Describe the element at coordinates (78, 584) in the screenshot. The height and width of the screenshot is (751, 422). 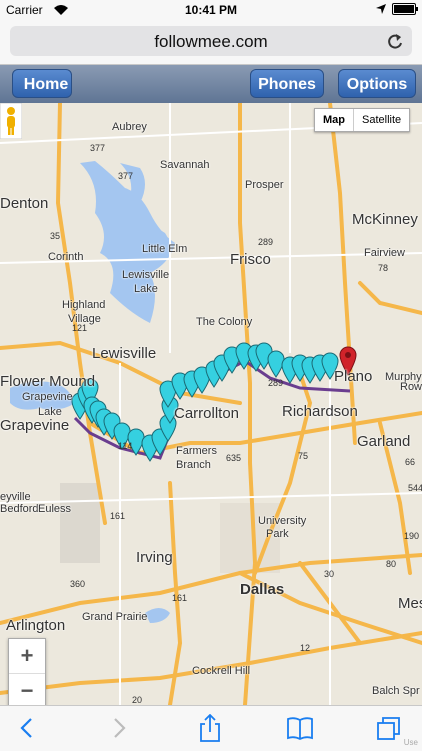
I see `highway-shield: 360` at that location.